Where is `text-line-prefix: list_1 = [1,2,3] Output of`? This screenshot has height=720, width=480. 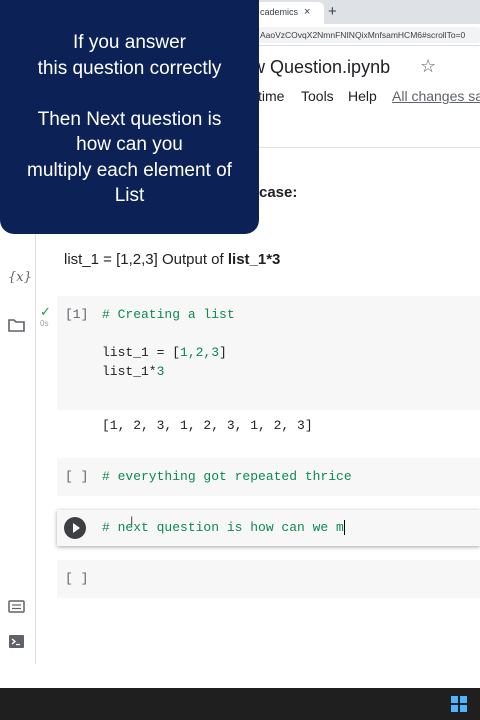 text-line-prefix: list_1 = [1,2,3] Output of is located at coordinates (146, 259).